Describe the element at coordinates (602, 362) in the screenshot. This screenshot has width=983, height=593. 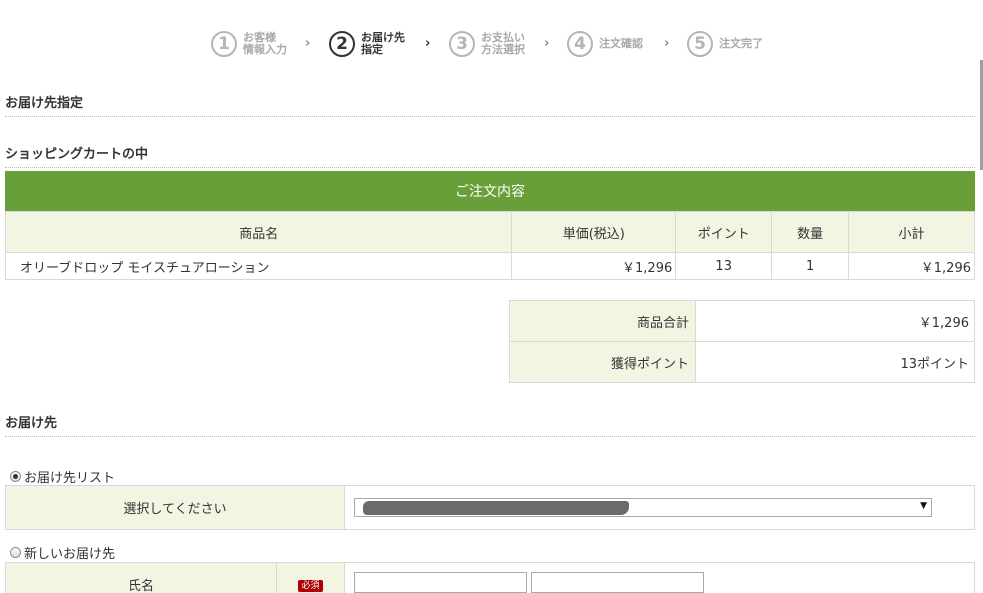
I see `points-label: 獲得ポイント` at that location.